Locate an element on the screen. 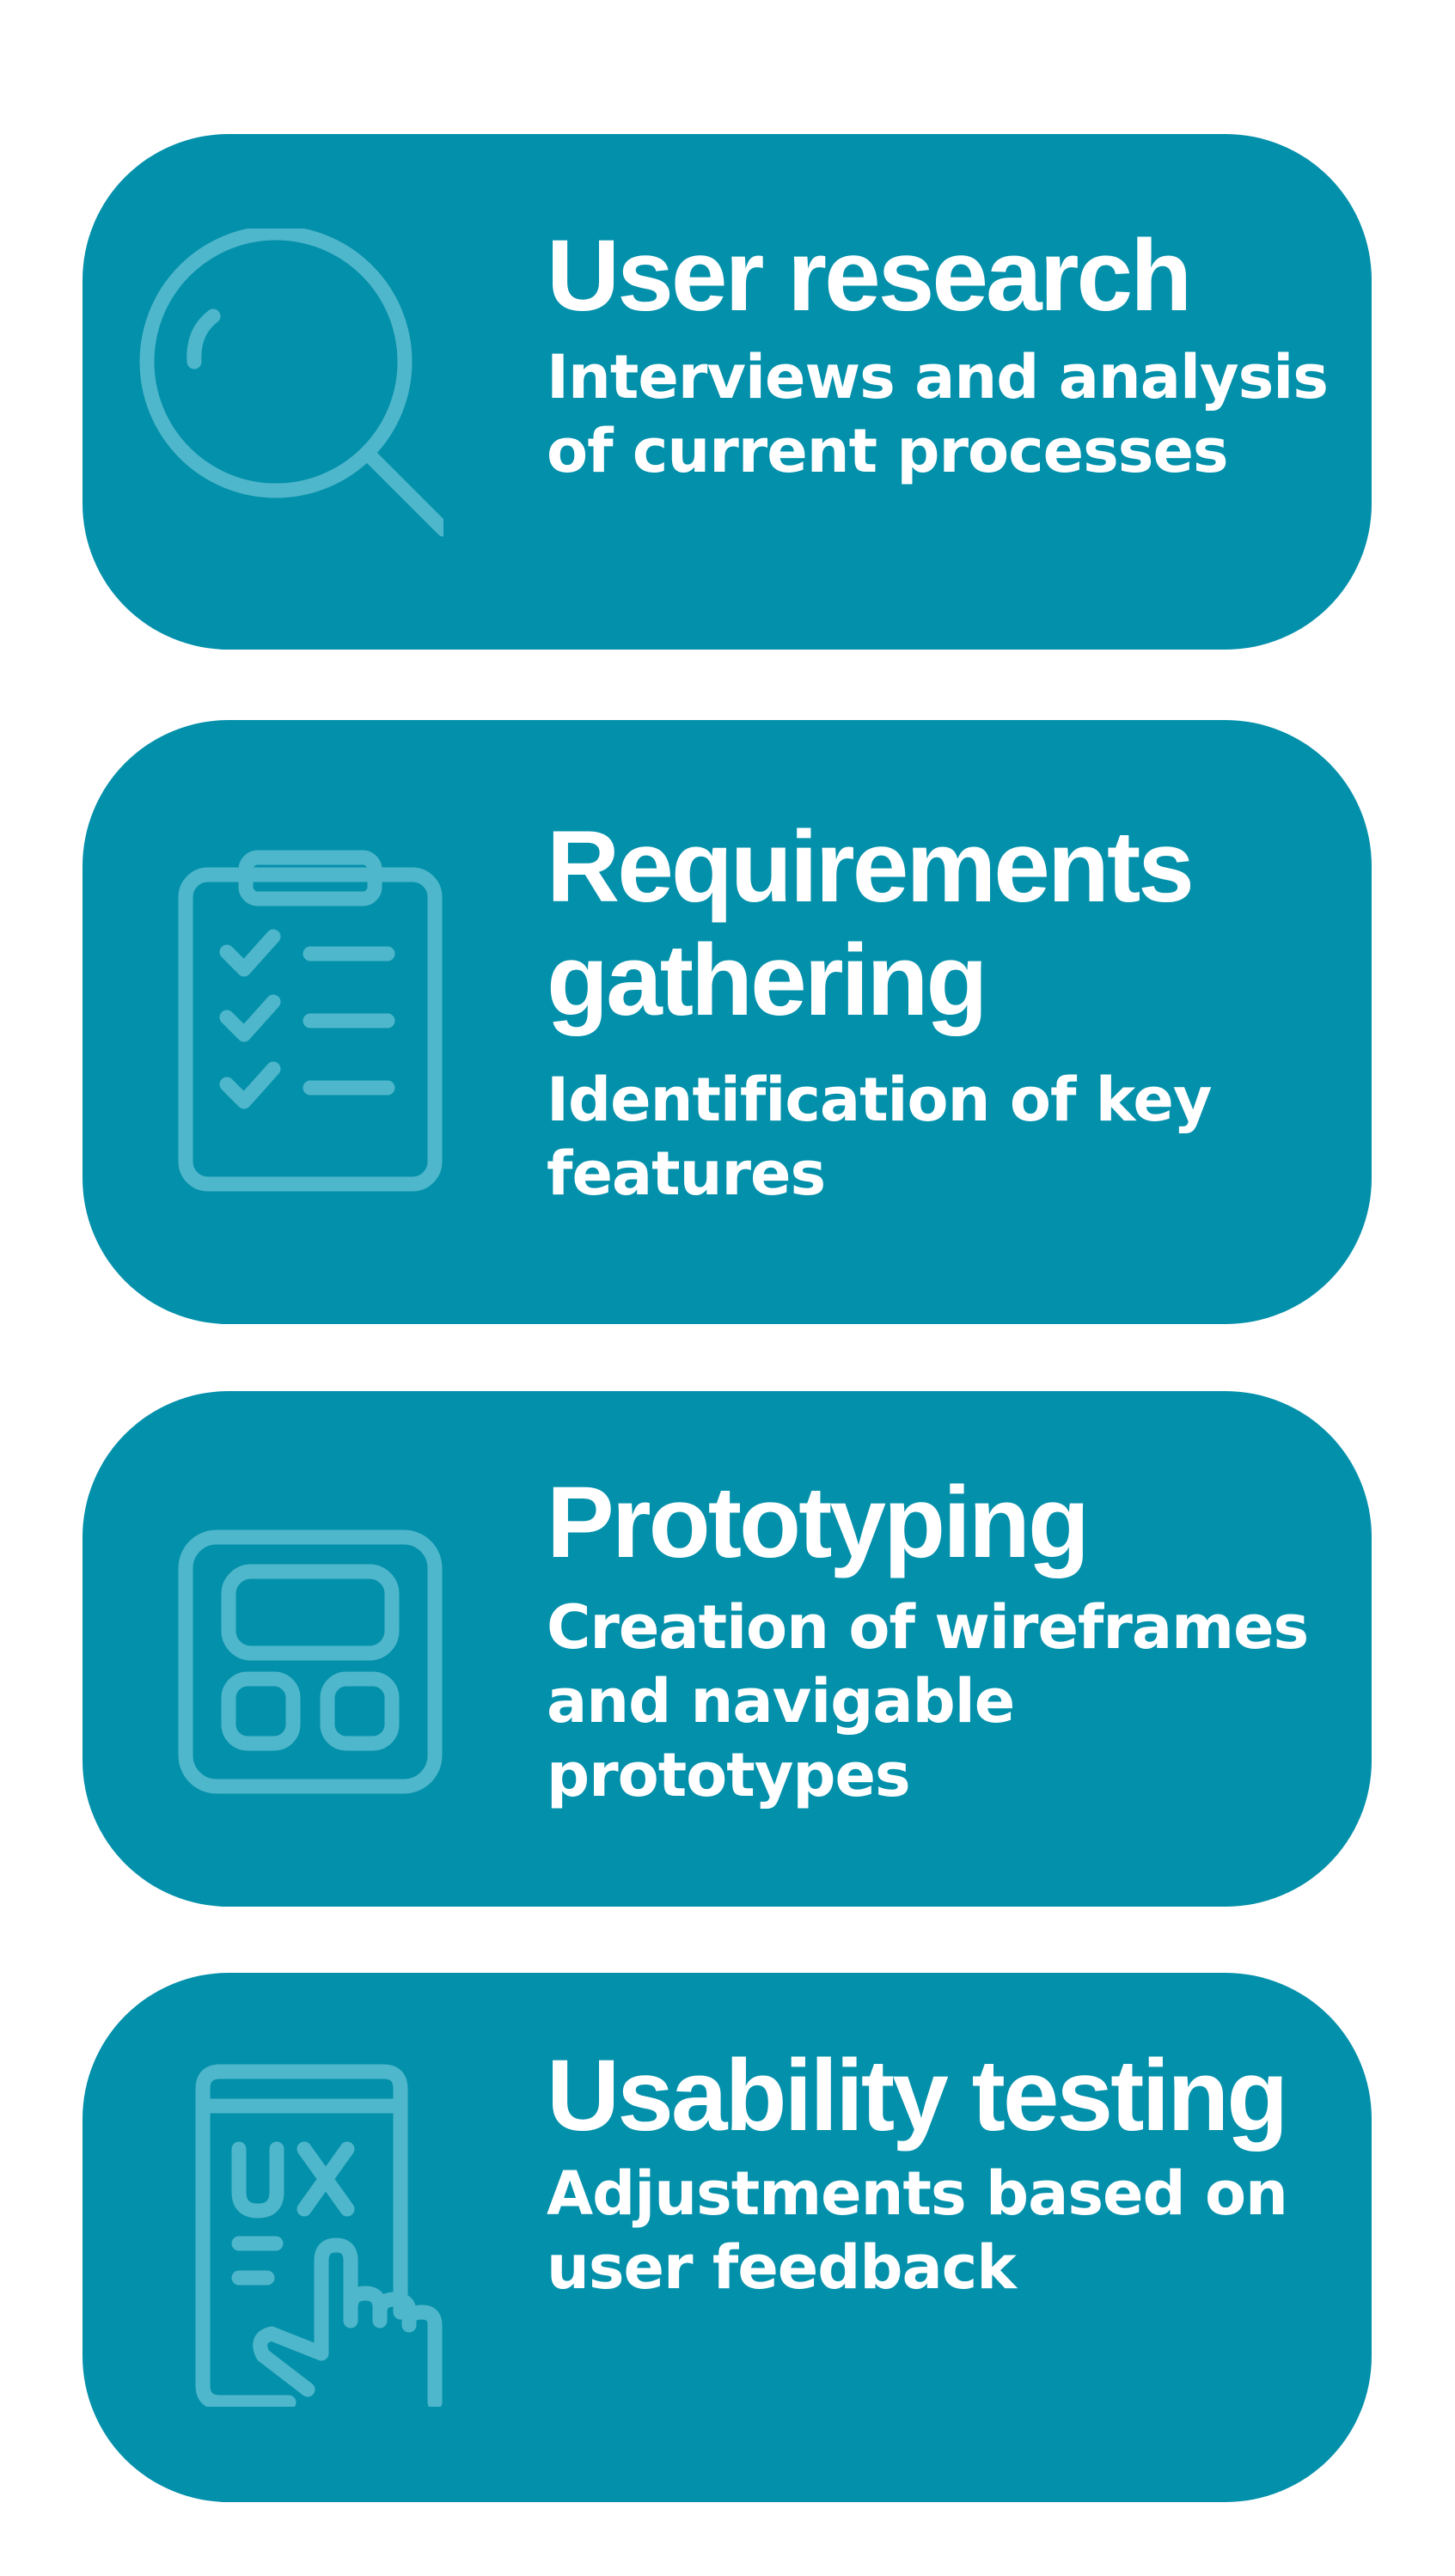 The image size is (1455, 2576). card-title: Prototyping is located at coordinates (819, 1522).